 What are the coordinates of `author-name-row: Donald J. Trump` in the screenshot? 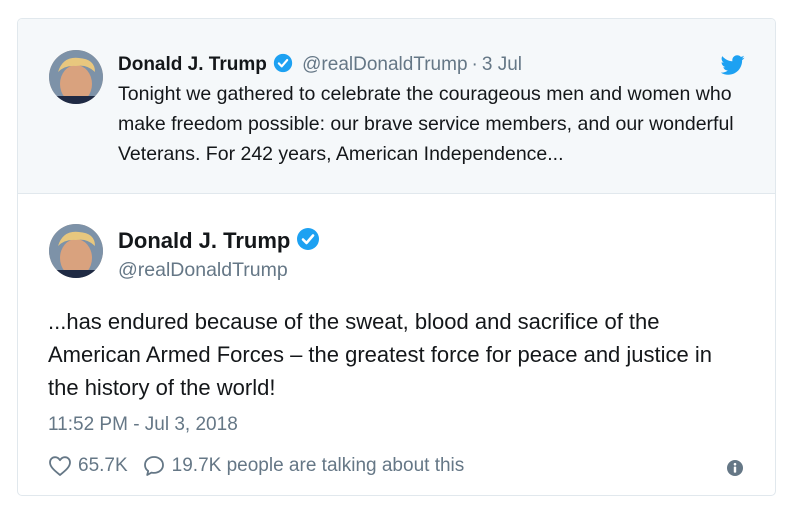 It's located at (219, 242).